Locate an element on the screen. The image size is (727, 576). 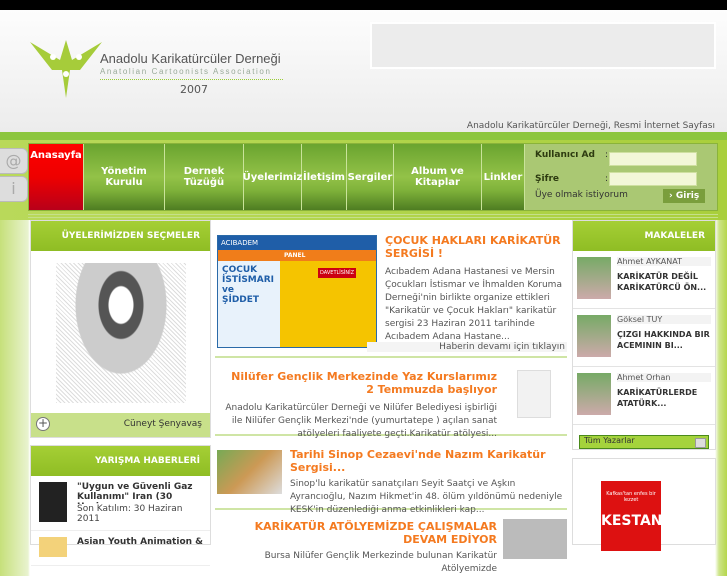
all-authors-select: Tüm Yazarlar is located at coordinates (644, 442).